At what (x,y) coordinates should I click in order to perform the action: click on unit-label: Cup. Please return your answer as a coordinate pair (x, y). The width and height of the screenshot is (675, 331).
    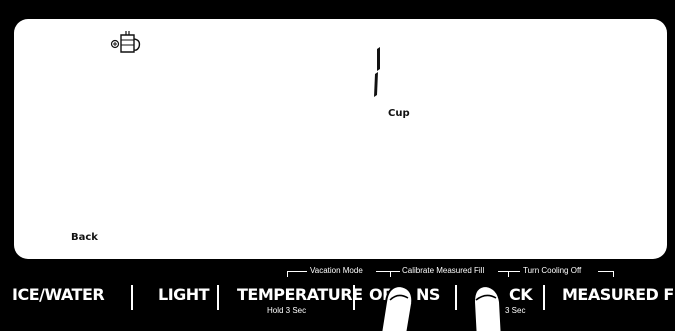
    Looking at the image, I should click on (399, 113).